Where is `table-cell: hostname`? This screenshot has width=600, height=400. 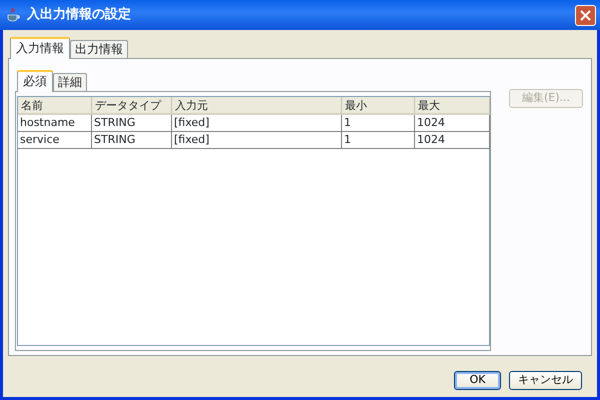 table-cell: hostname is located at coordinates (55, 123).